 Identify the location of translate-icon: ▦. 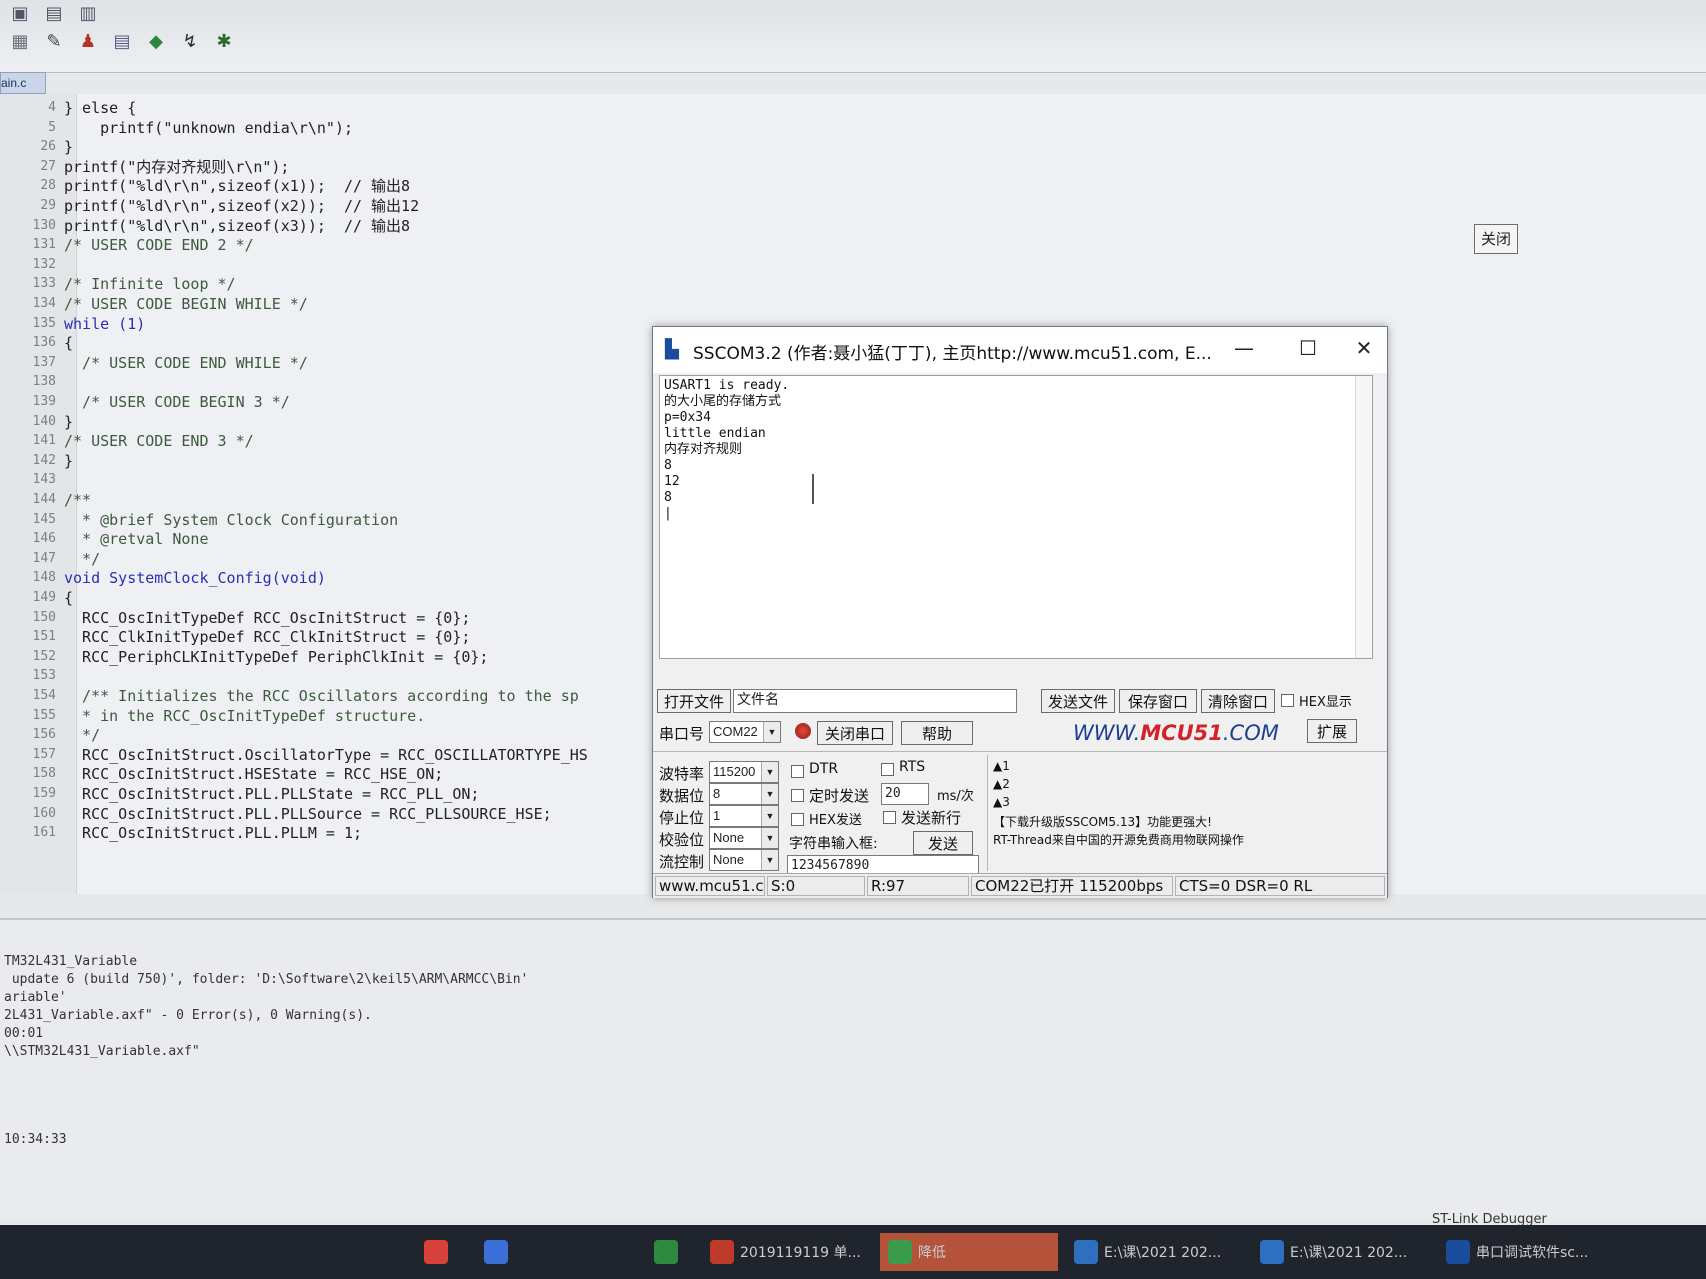
(20, 42).